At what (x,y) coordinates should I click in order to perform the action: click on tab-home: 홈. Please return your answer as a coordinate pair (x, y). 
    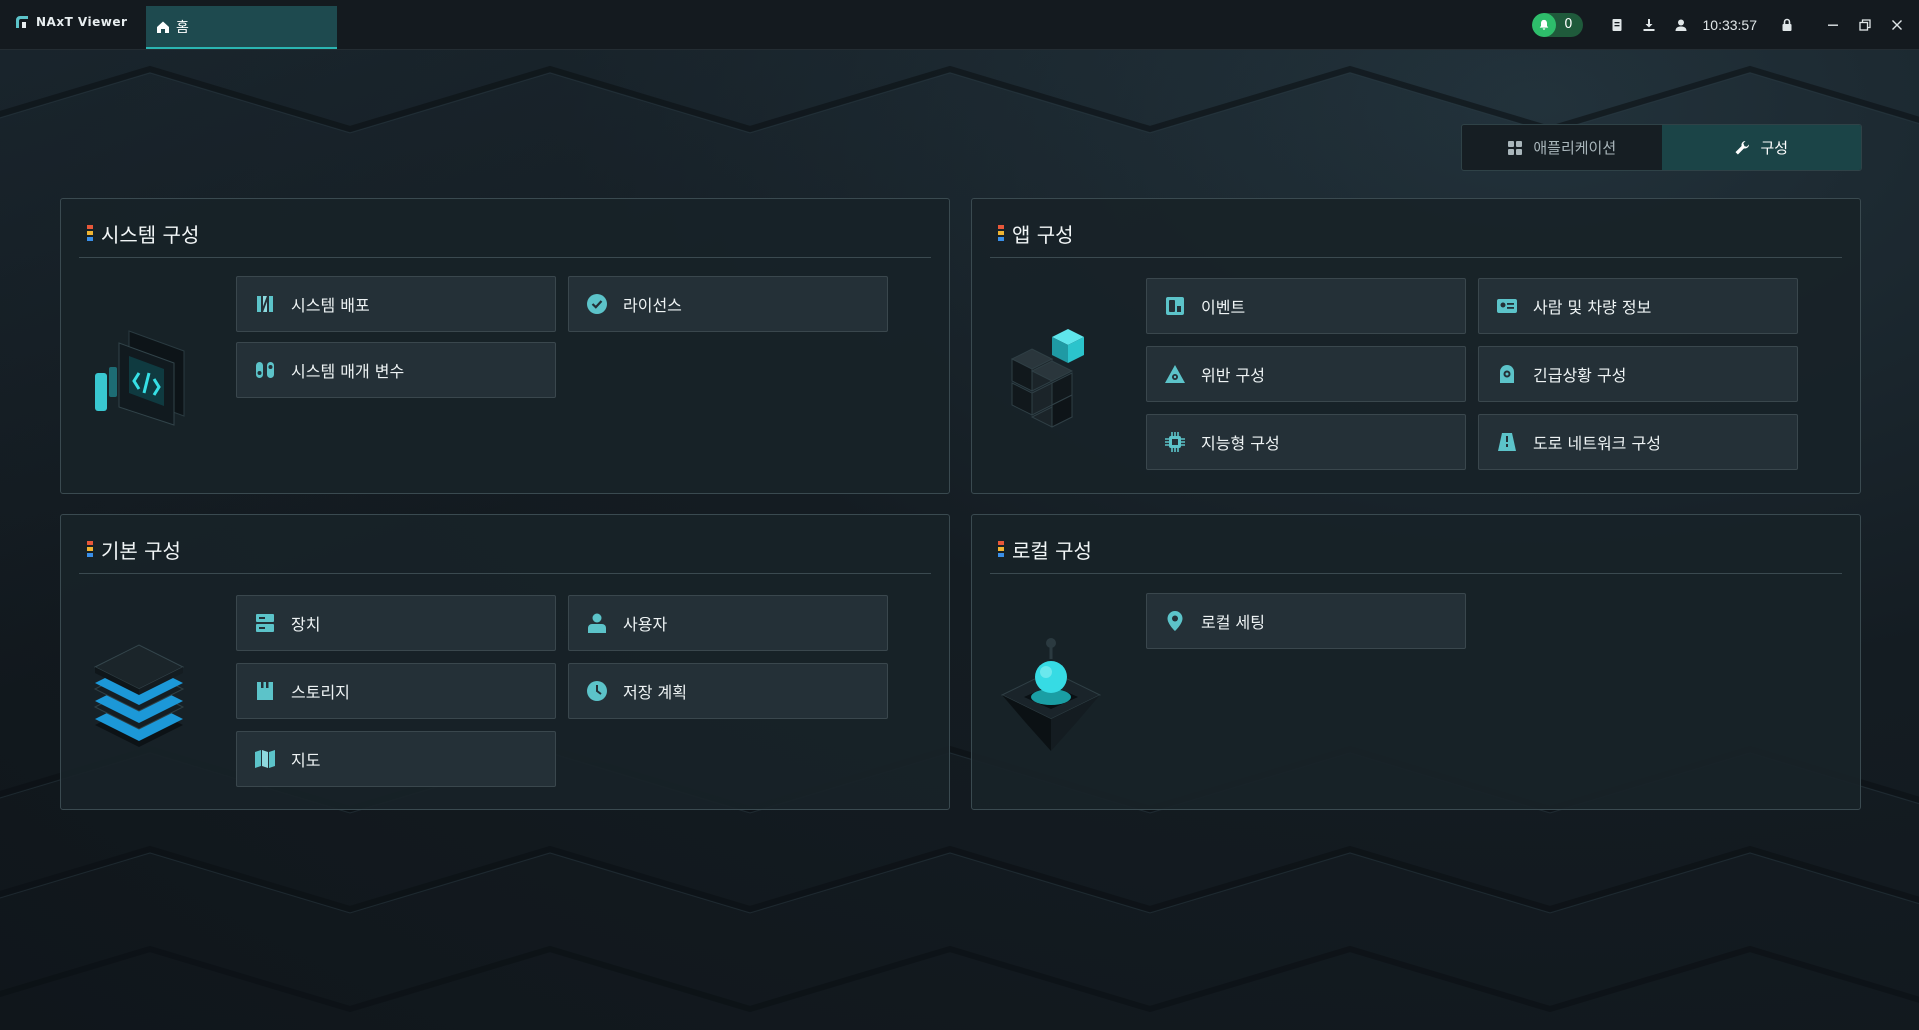
    Looking at the image, I should click on (241, 27).